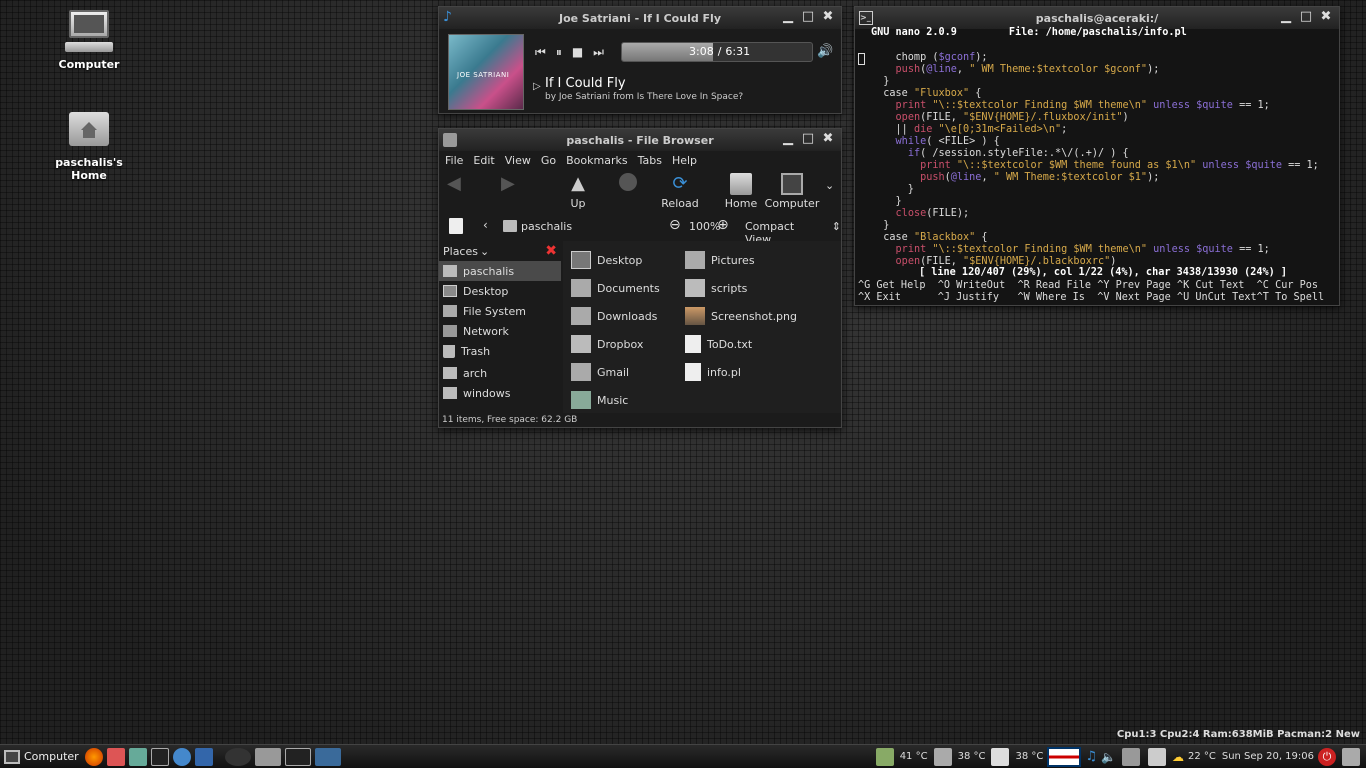 The width and height of the screenshot is (1366, 768). I want to click on start-menu-button: Computer, so click(51, 756).